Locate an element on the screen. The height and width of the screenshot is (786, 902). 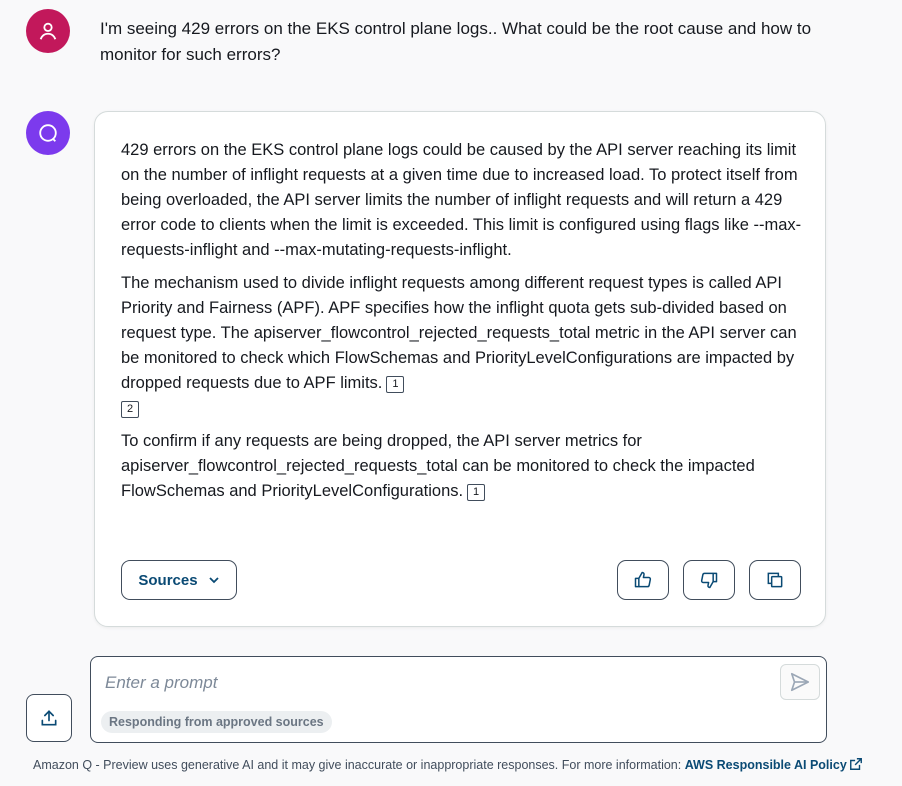
thumbs-up-button is located at coordinates (643, 580).